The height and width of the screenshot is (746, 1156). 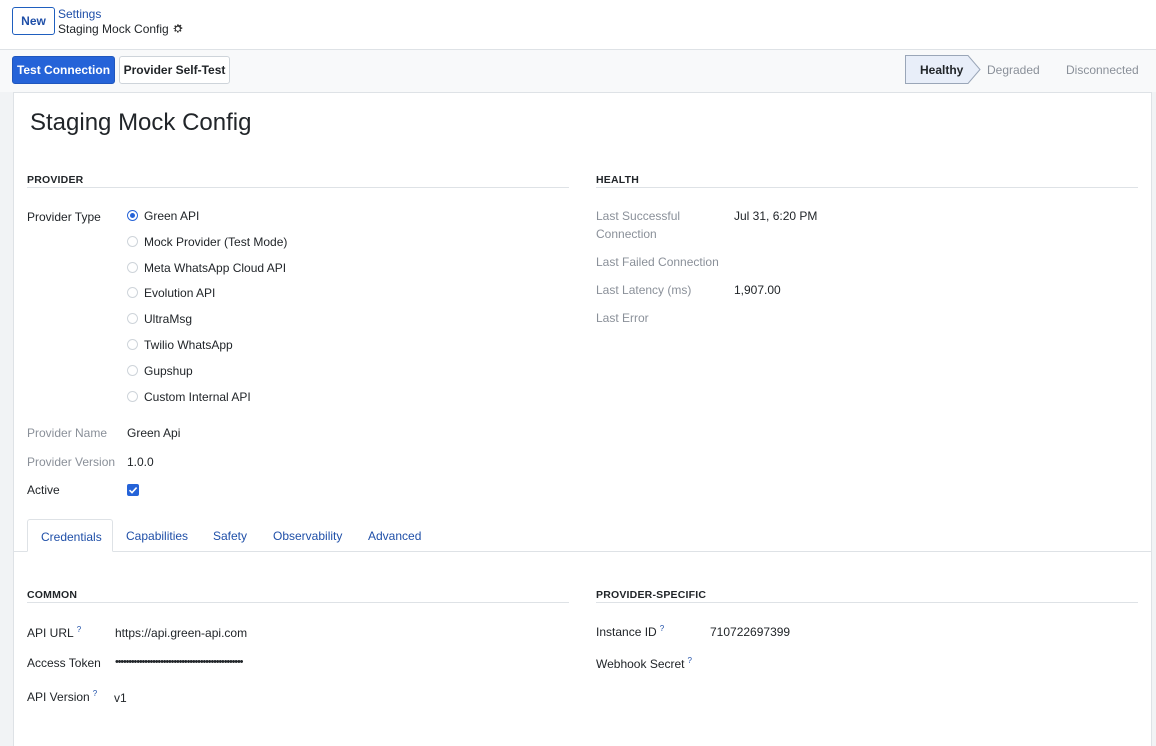 I want to click on api-version-value: v1, so click(x=120, y=698).